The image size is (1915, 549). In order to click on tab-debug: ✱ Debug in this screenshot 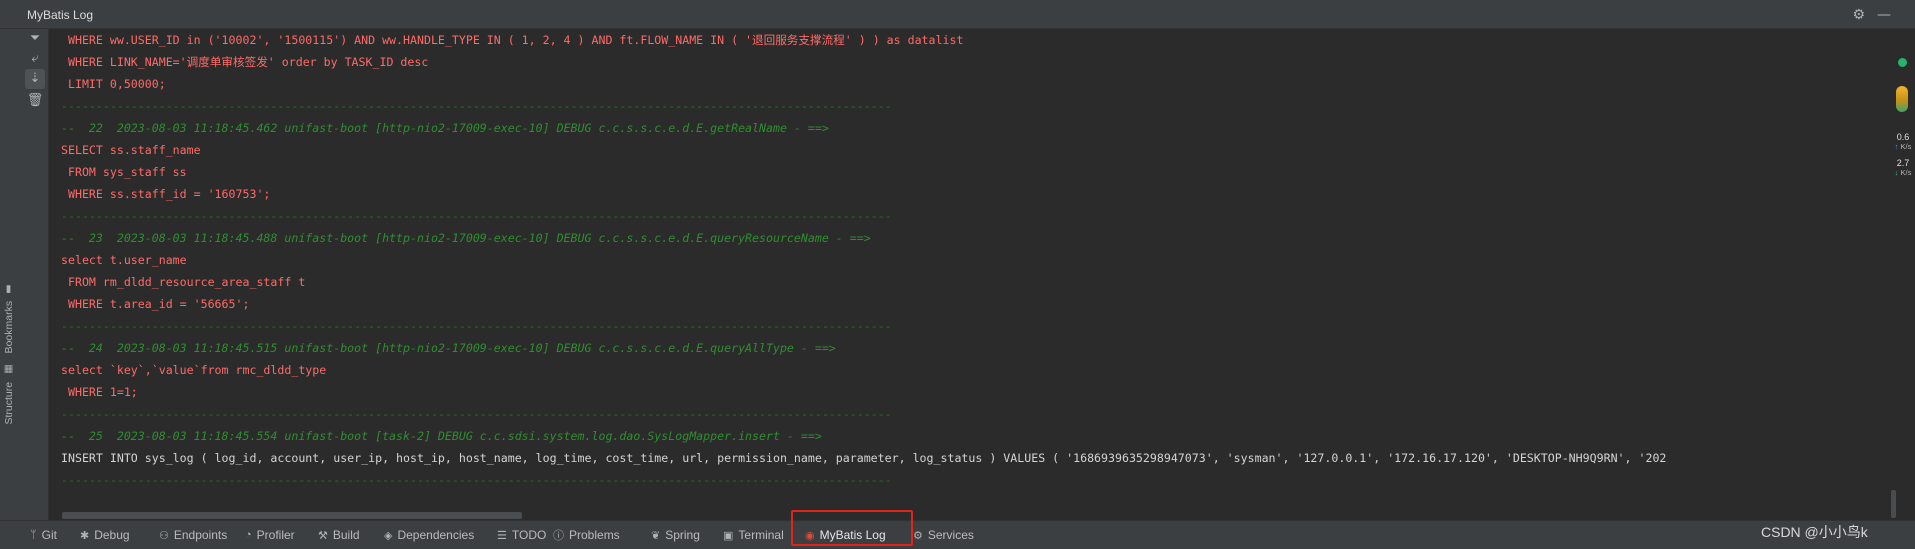, I will do `click(105, 535)`.